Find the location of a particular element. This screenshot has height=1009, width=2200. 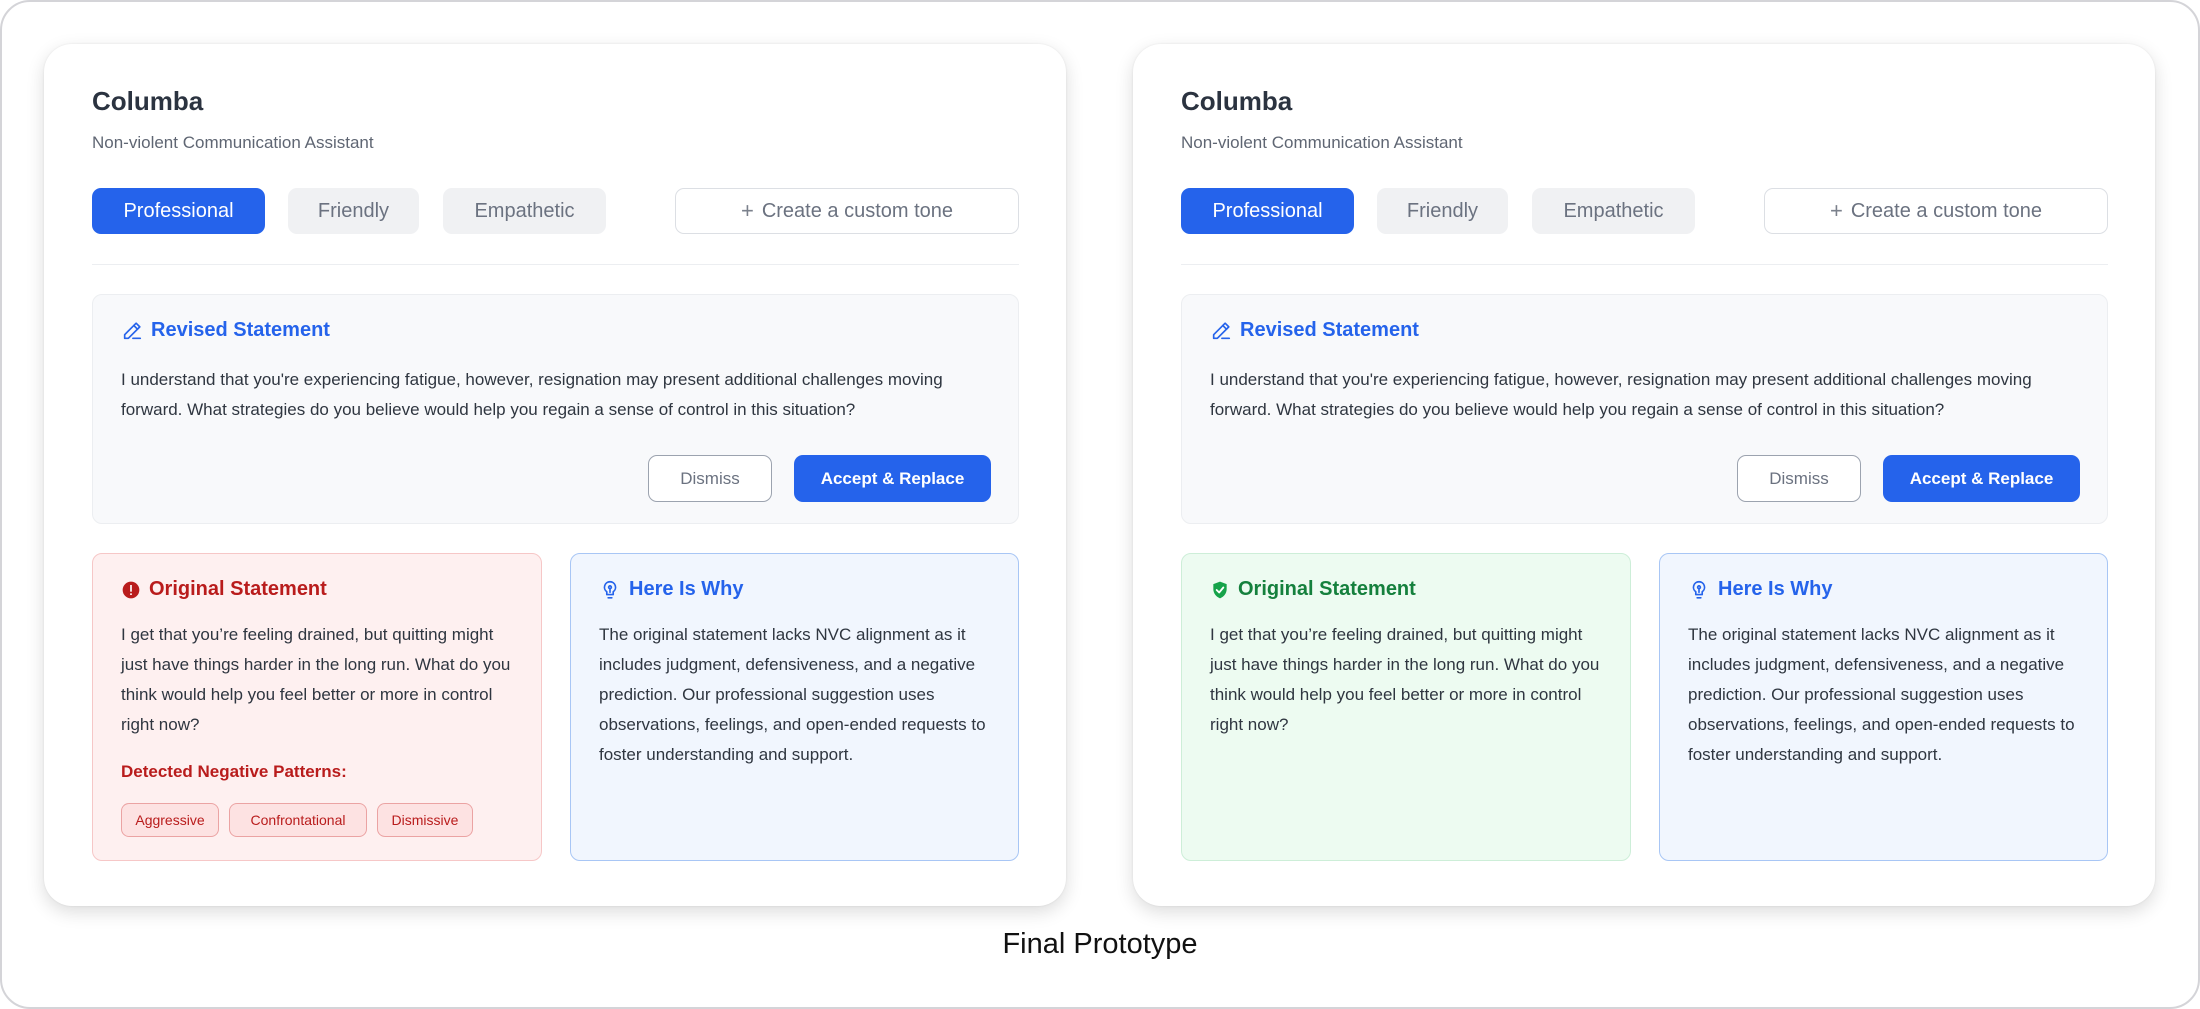

negative-patterns-label: Detected Negative Patterns: is located at coordinates (234, 771).